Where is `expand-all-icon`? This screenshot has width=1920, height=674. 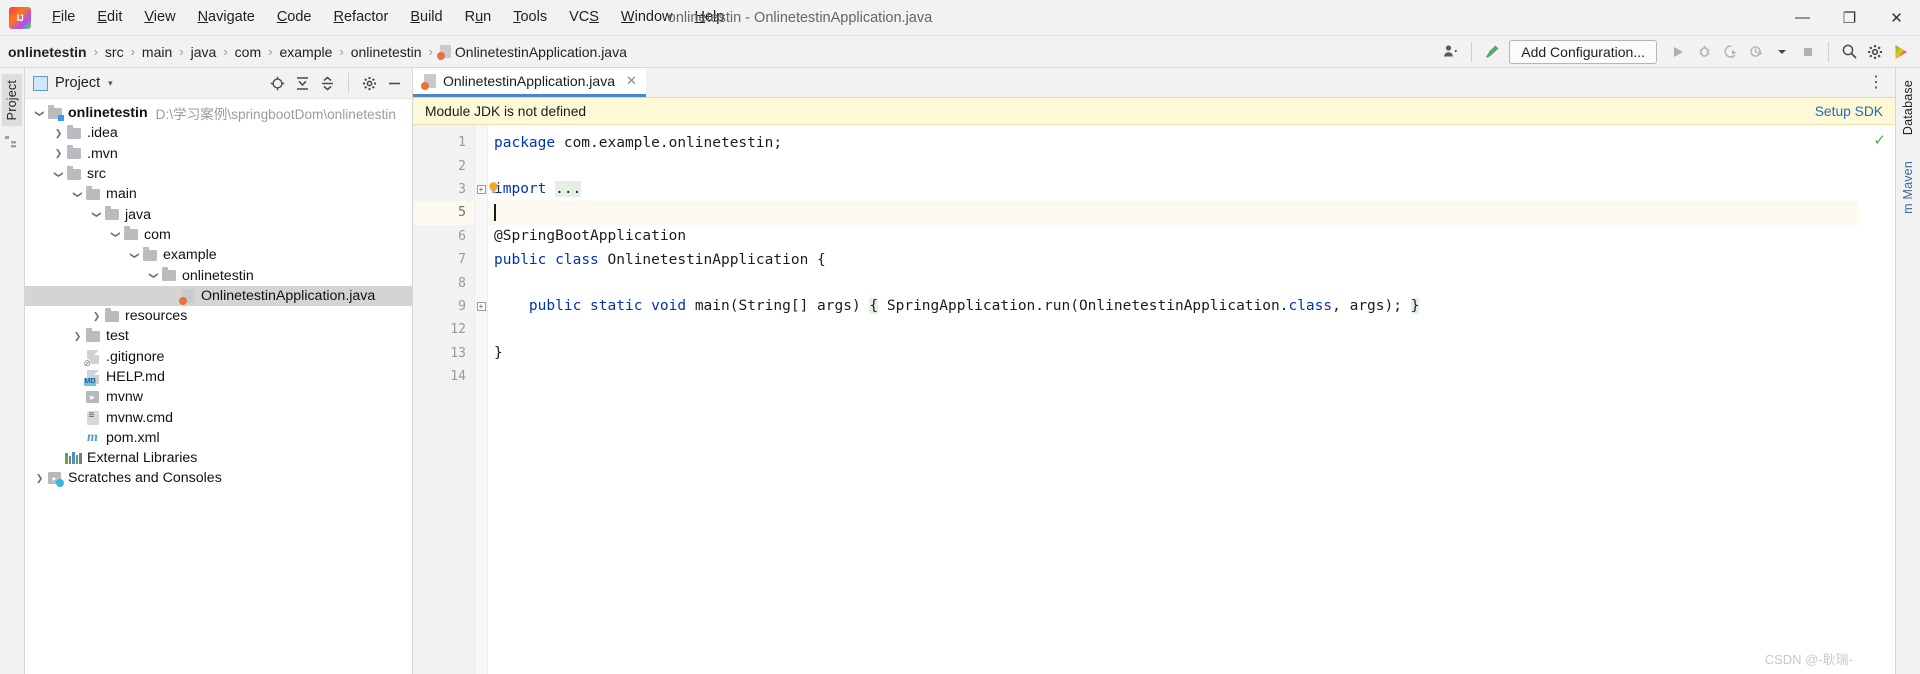
expand-all-icon is located at coordinates (302, 83).